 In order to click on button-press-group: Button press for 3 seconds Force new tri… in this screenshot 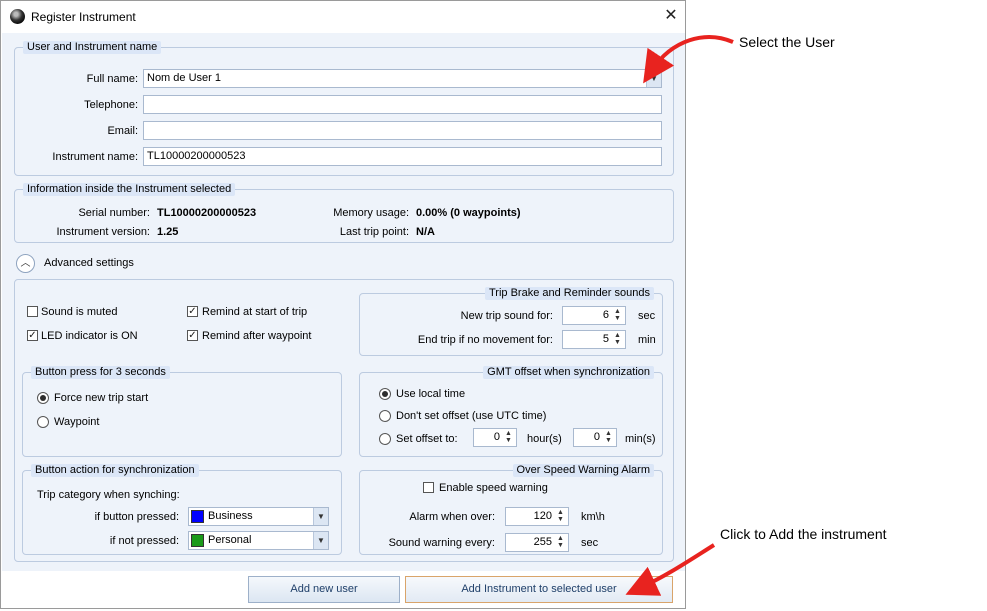, I will do `click(182, 411)`.